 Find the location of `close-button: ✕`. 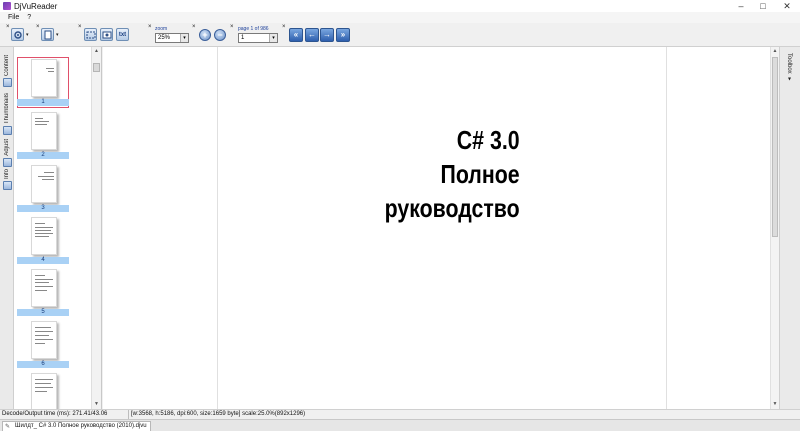

close-button: ✕ is located at coordinates (787, 6).